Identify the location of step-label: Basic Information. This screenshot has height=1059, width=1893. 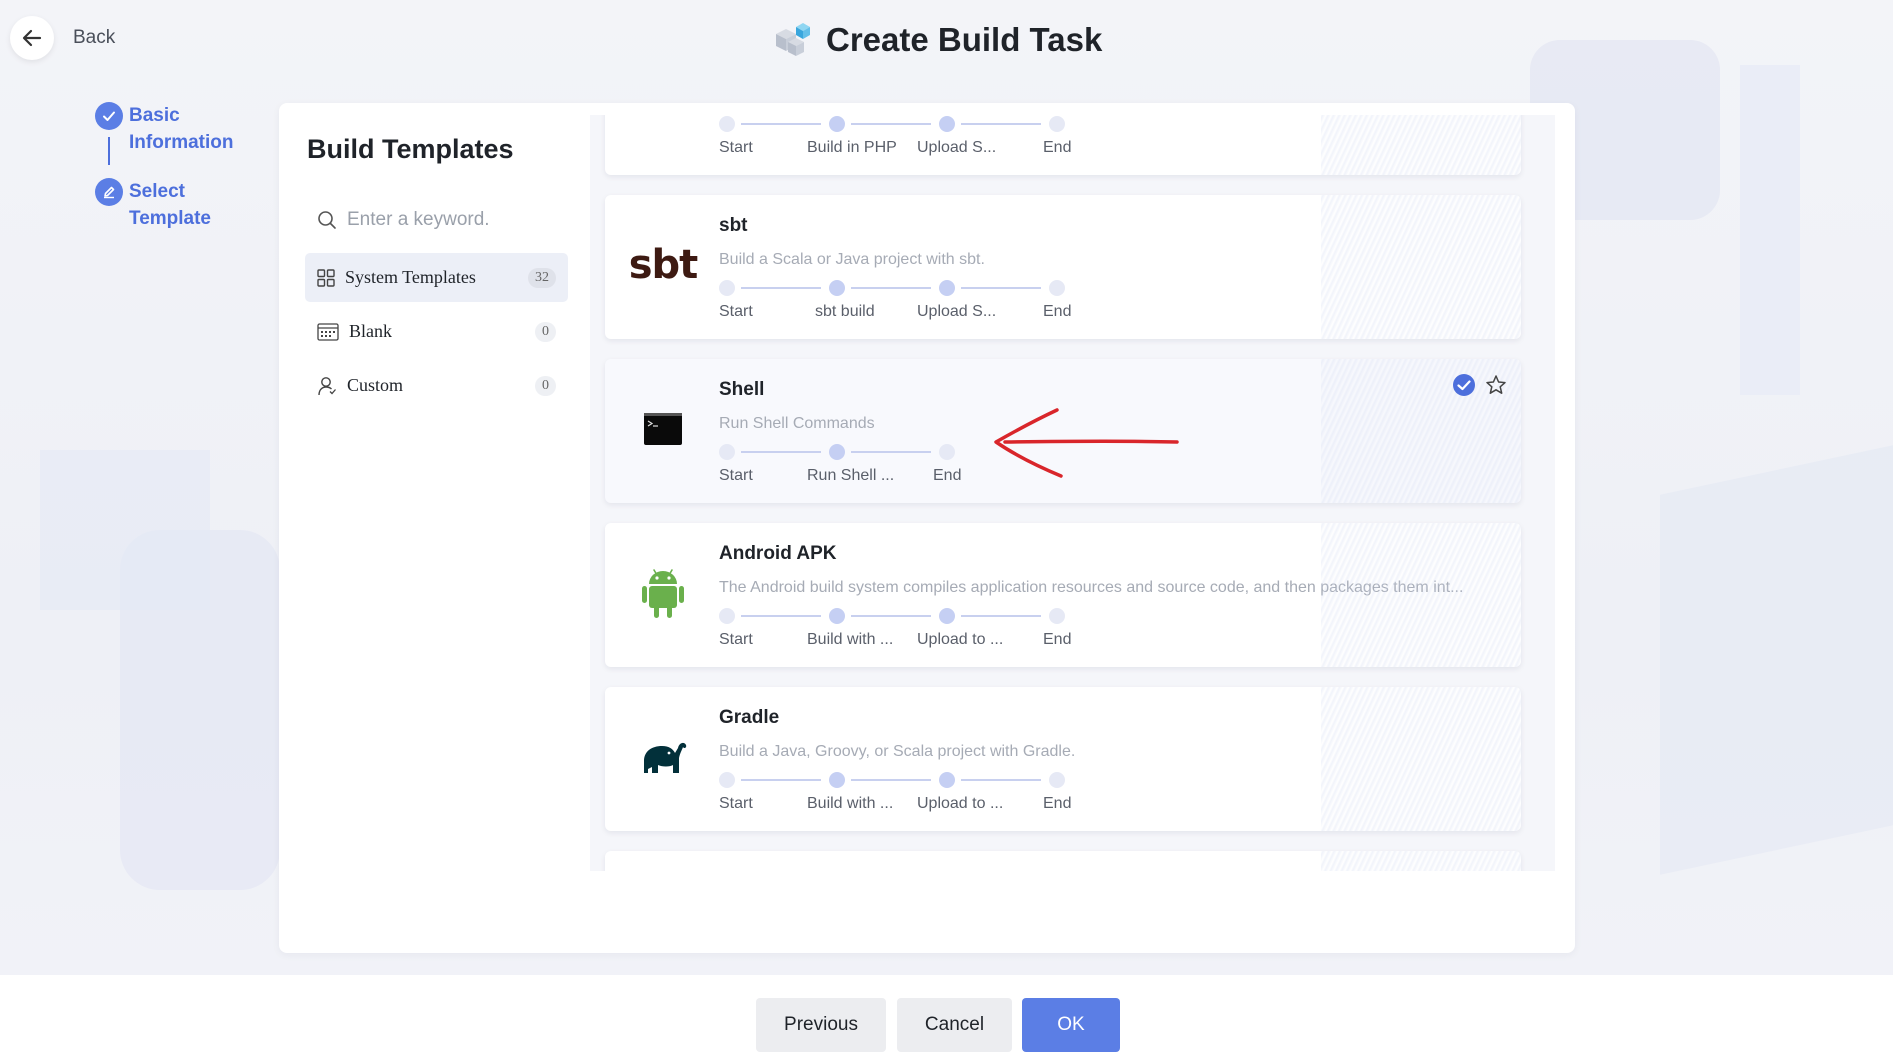
(181, 129).